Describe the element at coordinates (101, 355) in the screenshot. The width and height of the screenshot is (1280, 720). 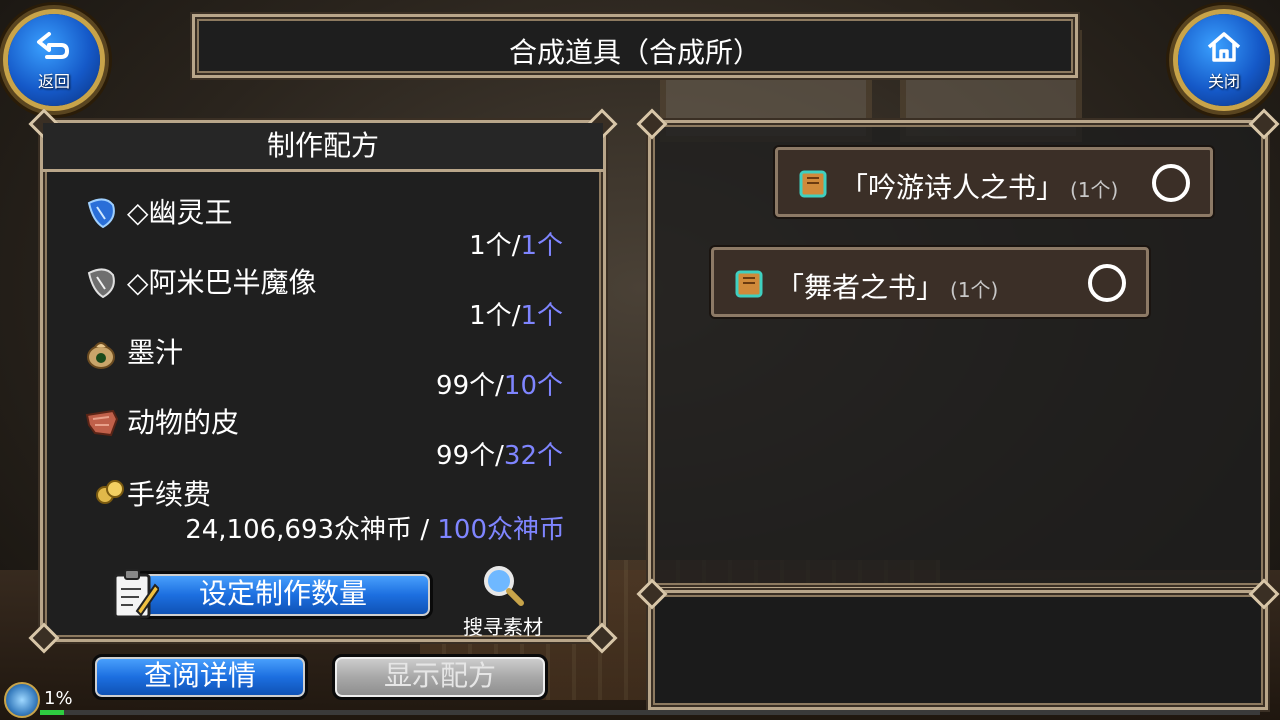
I see `ink-bag-icon` at that location.